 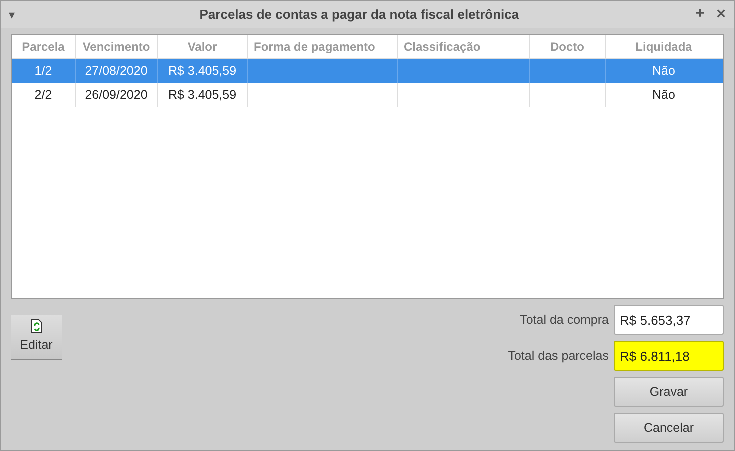 I want to click on dialog-button: Cancelar, so click(x=669, y=428).